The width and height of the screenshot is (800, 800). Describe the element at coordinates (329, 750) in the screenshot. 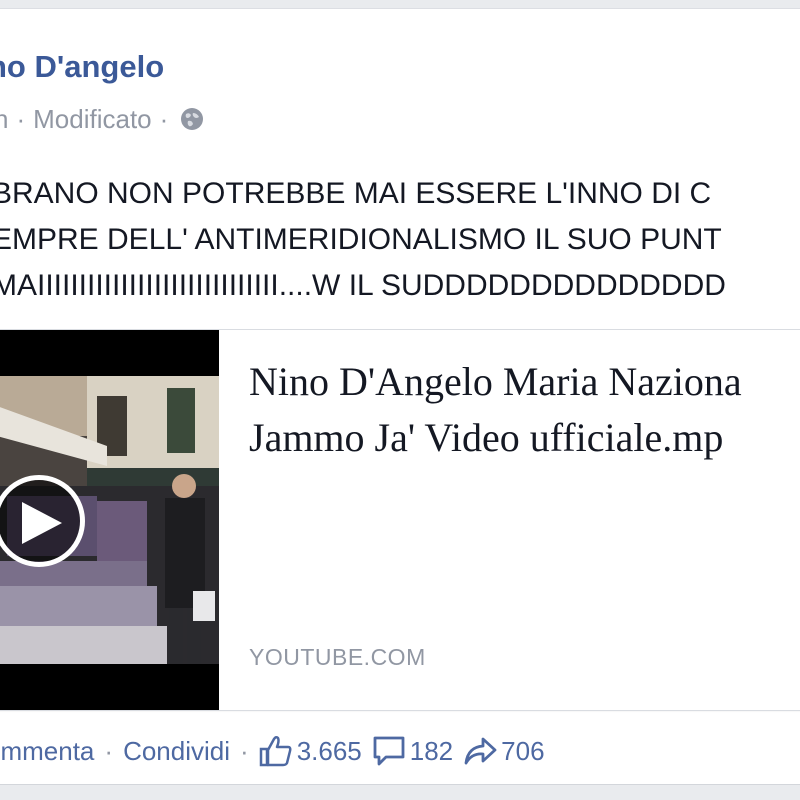

I see `likes-count-value: 3.665` at that location.